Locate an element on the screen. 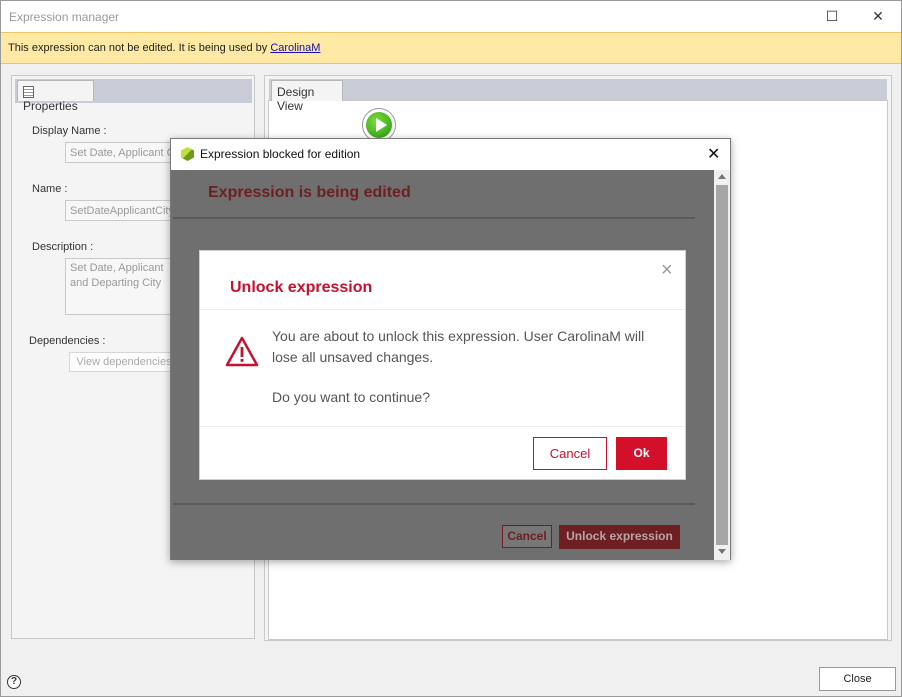  help-icon: ? is located at coordinates (14, 682).